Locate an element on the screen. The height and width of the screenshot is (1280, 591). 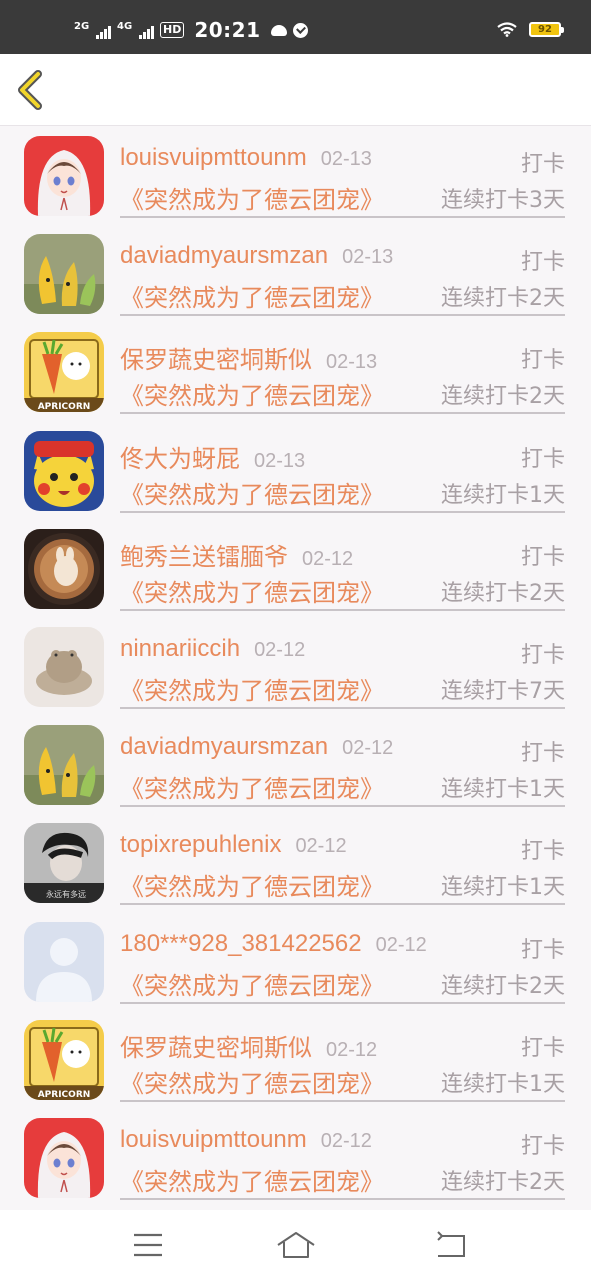
username: 保罗蔬史密垌斯似 02-13 is located at coordinates (248, 357).